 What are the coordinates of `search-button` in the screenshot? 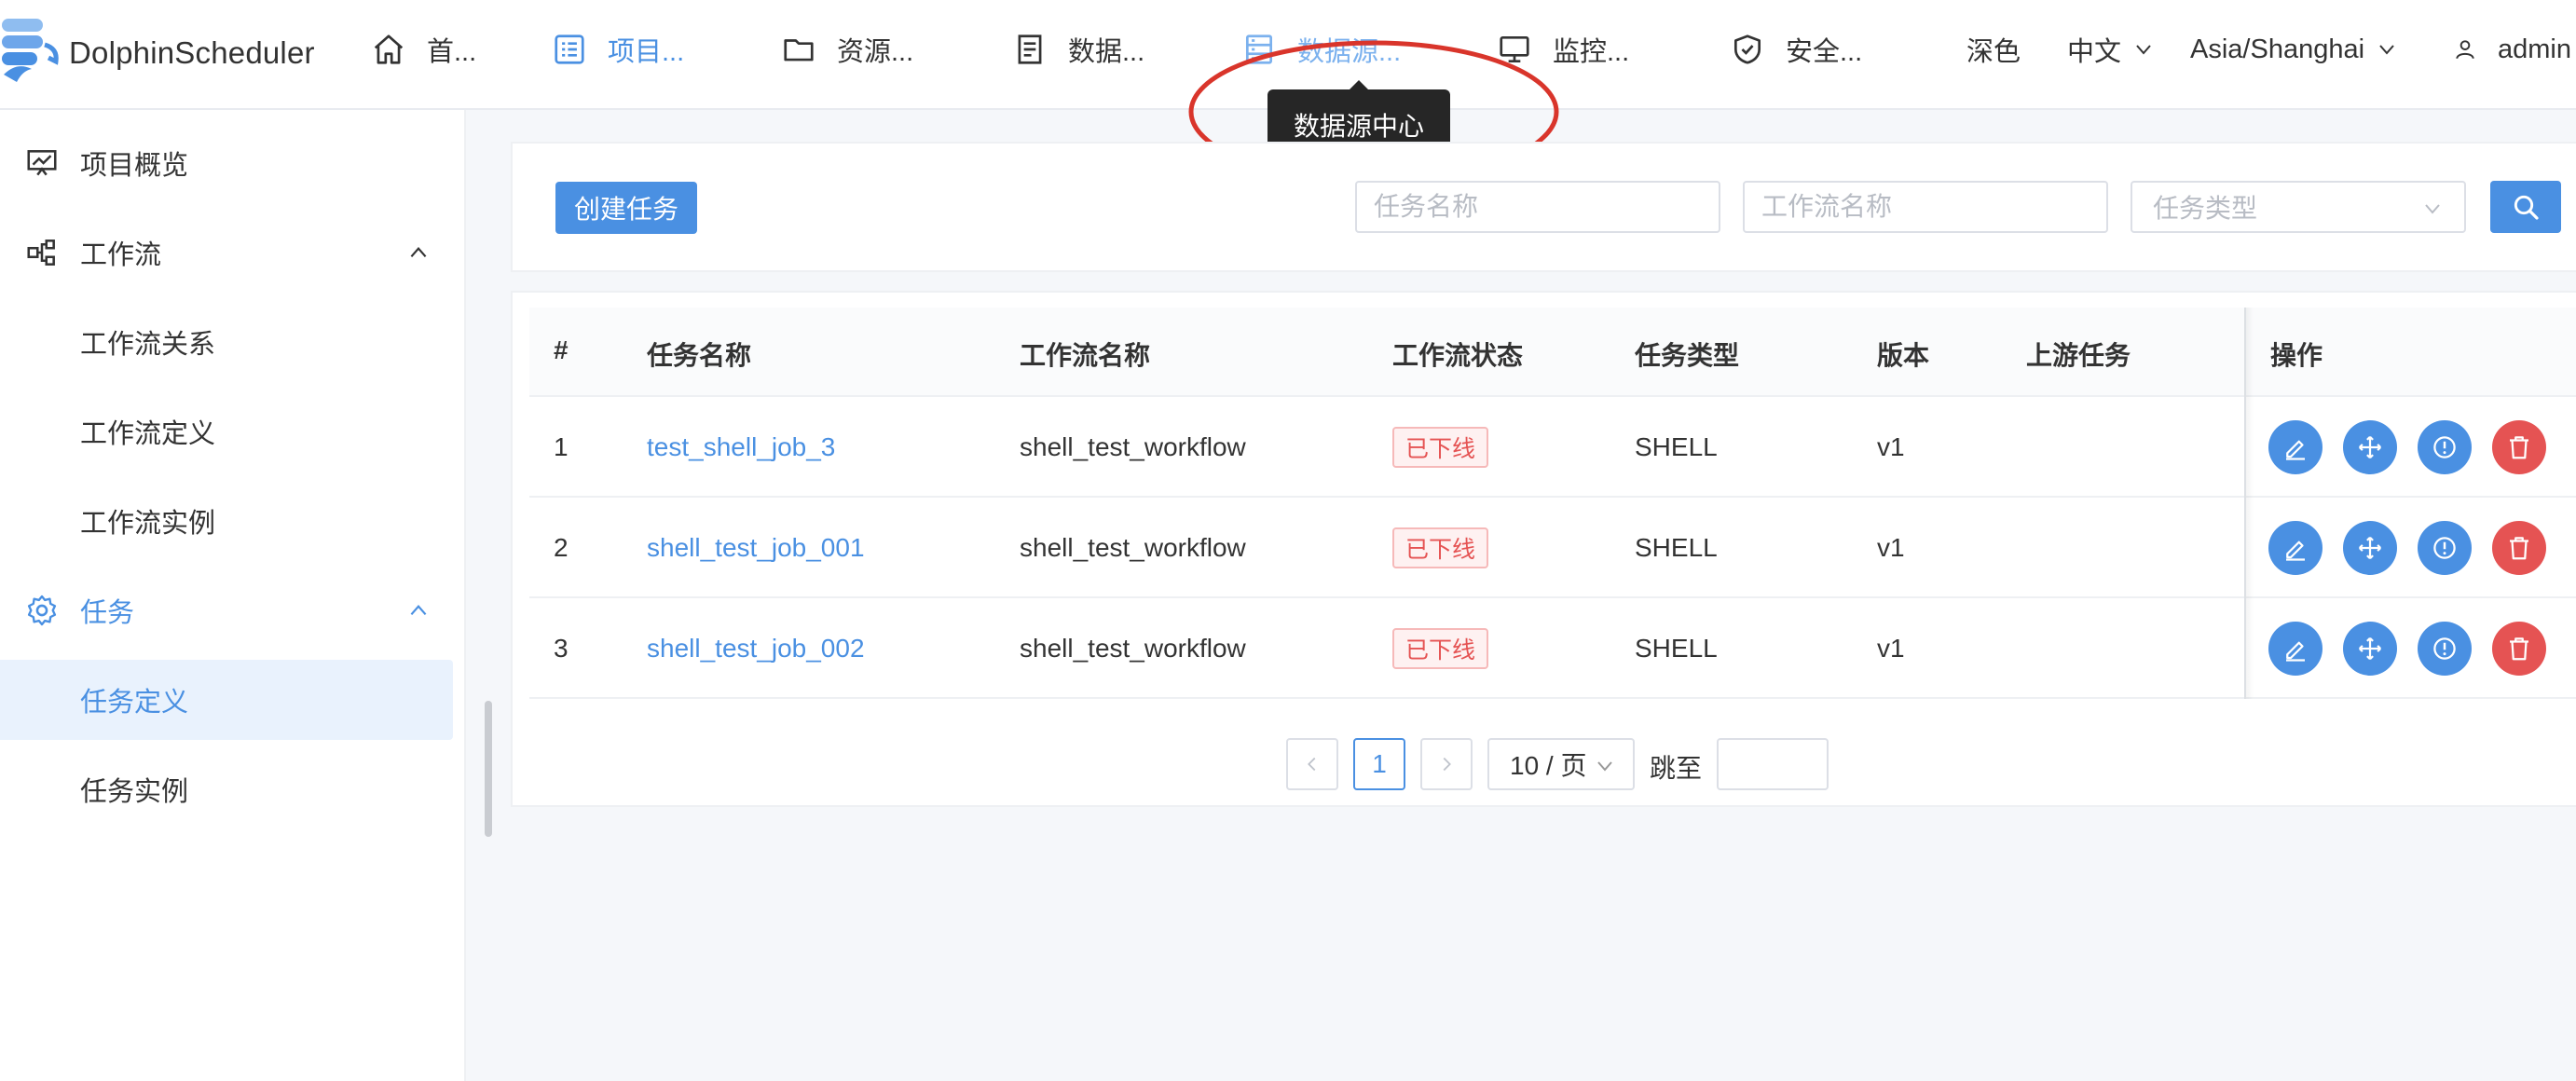 It's located at (2525, 207).